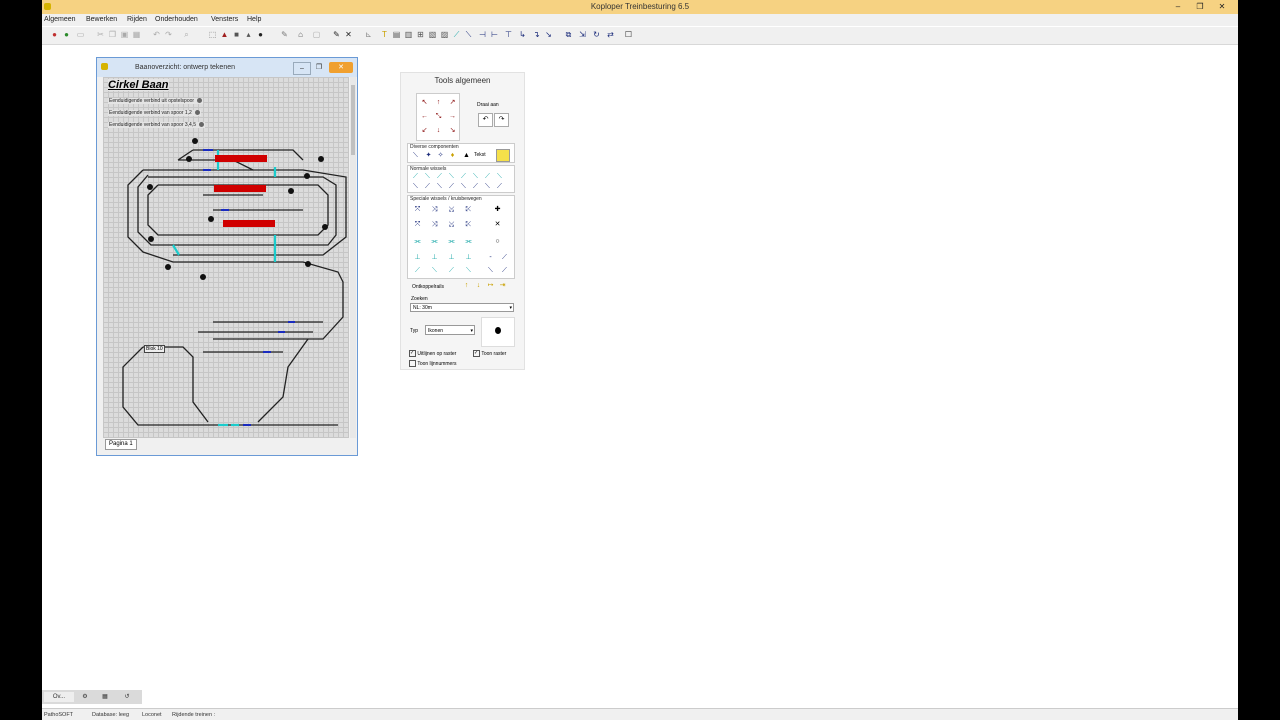 This screenshot has width=1280, height=720. Describe the element at coordinates (224, 19) in the screenshot. I see `menu-vensters: Vensters` at that location.